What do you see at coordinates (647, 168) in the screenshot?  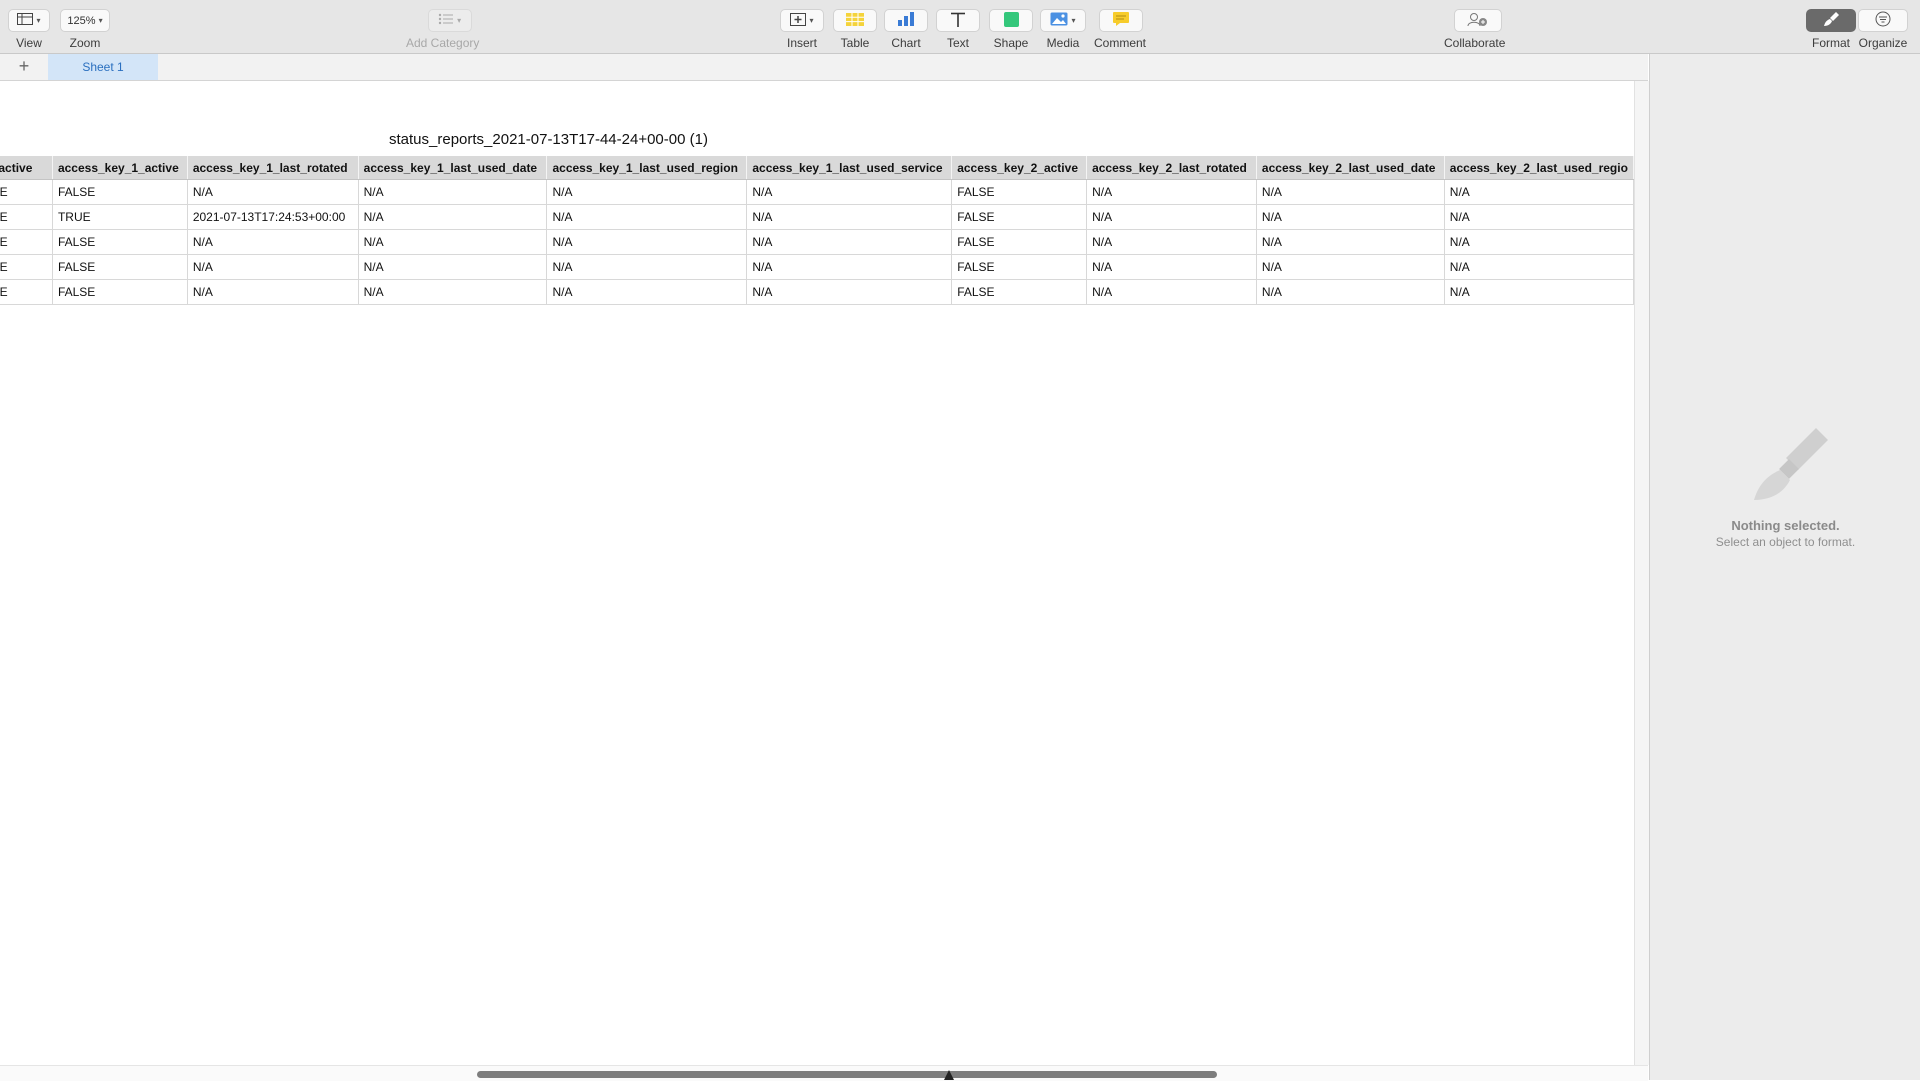 I see `column-header: access_key_1_last_used_region` at bounding box center [647, 168].